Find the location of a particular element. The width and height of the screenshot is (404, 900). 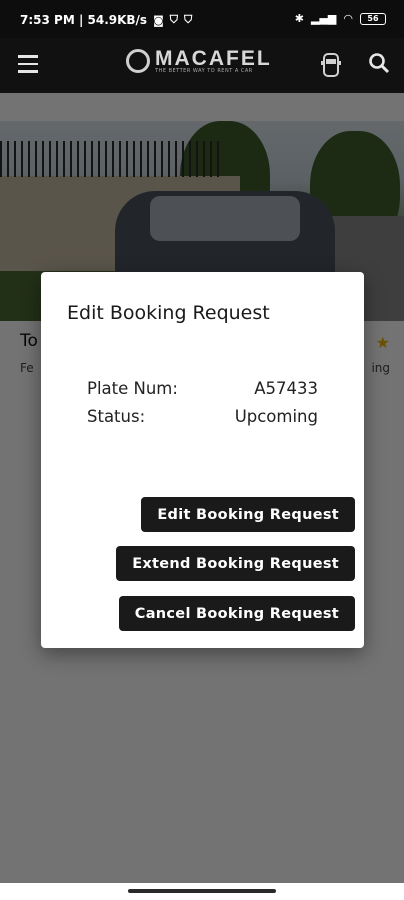

app-logo: MACAFEL THE BETTER WAY TO RENT A CAR is located at coordinates (199, 61).